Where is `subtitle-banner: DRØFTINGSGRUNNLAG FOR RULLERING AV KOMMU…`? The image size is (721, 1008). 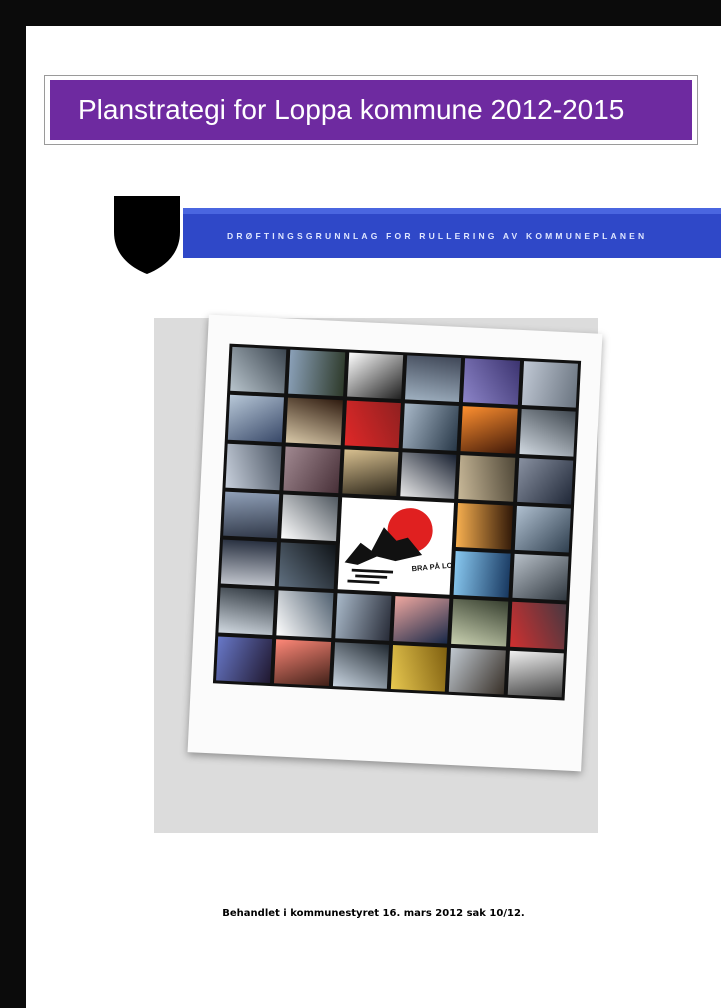
subtitle-banner: DRØFTINGSGRUNNLAG FOR RULLERING AV KOMMU… is located at coordinates (452, 233).